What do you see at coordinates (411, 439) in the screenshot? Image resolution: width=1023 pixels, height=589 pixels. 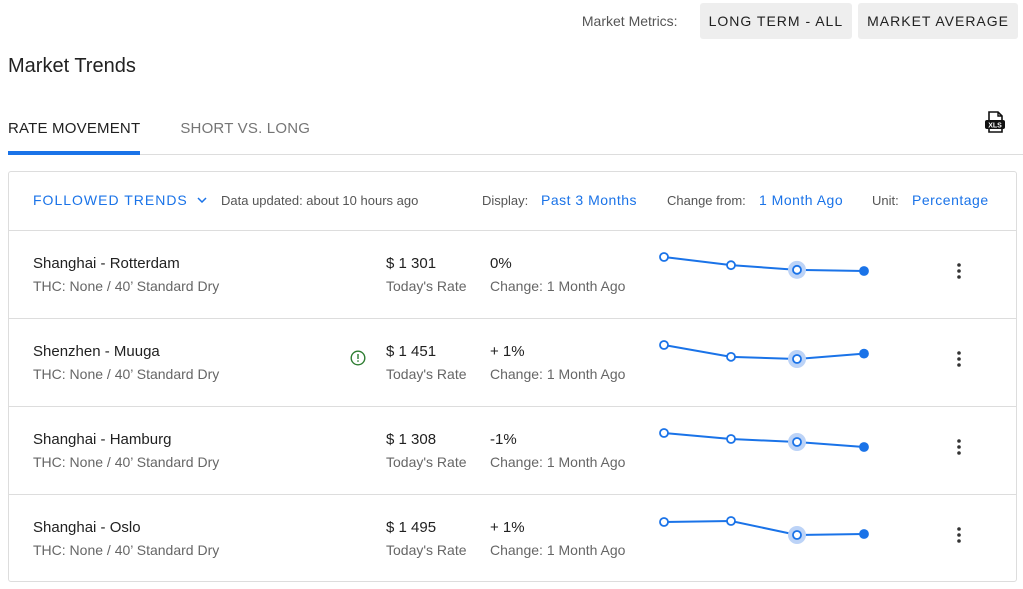 I see `todays-rate-value: $ 1 308` at bounding box center [411, 439].